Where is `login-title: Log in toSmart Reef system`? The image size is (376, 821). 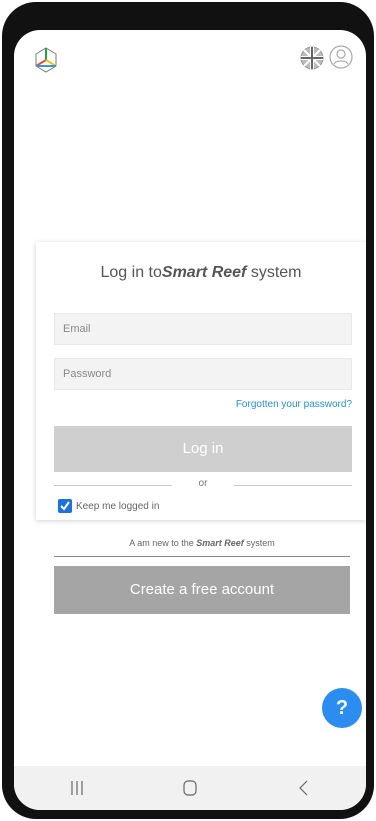 login-title: Log in toSmart Reef system is located at coordinates (201, 273).